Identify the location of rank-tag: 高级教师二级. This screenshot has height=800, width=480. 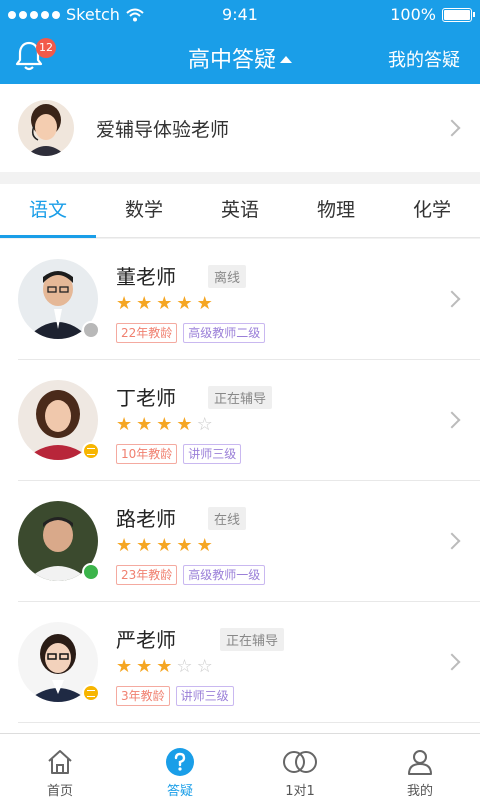
(224, 333).